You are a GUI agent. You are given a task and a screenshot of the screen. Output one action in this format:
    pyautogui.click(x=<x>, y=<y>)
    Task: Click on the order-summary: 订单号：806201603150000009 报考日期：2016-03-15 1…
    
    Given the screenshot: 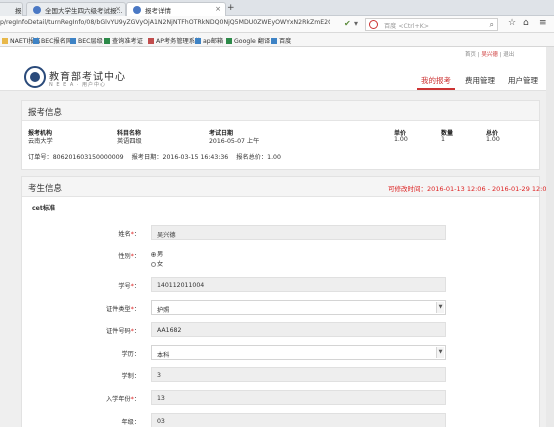 What is the action you would take?
    pyautogui.click(x=157, y=156)
    